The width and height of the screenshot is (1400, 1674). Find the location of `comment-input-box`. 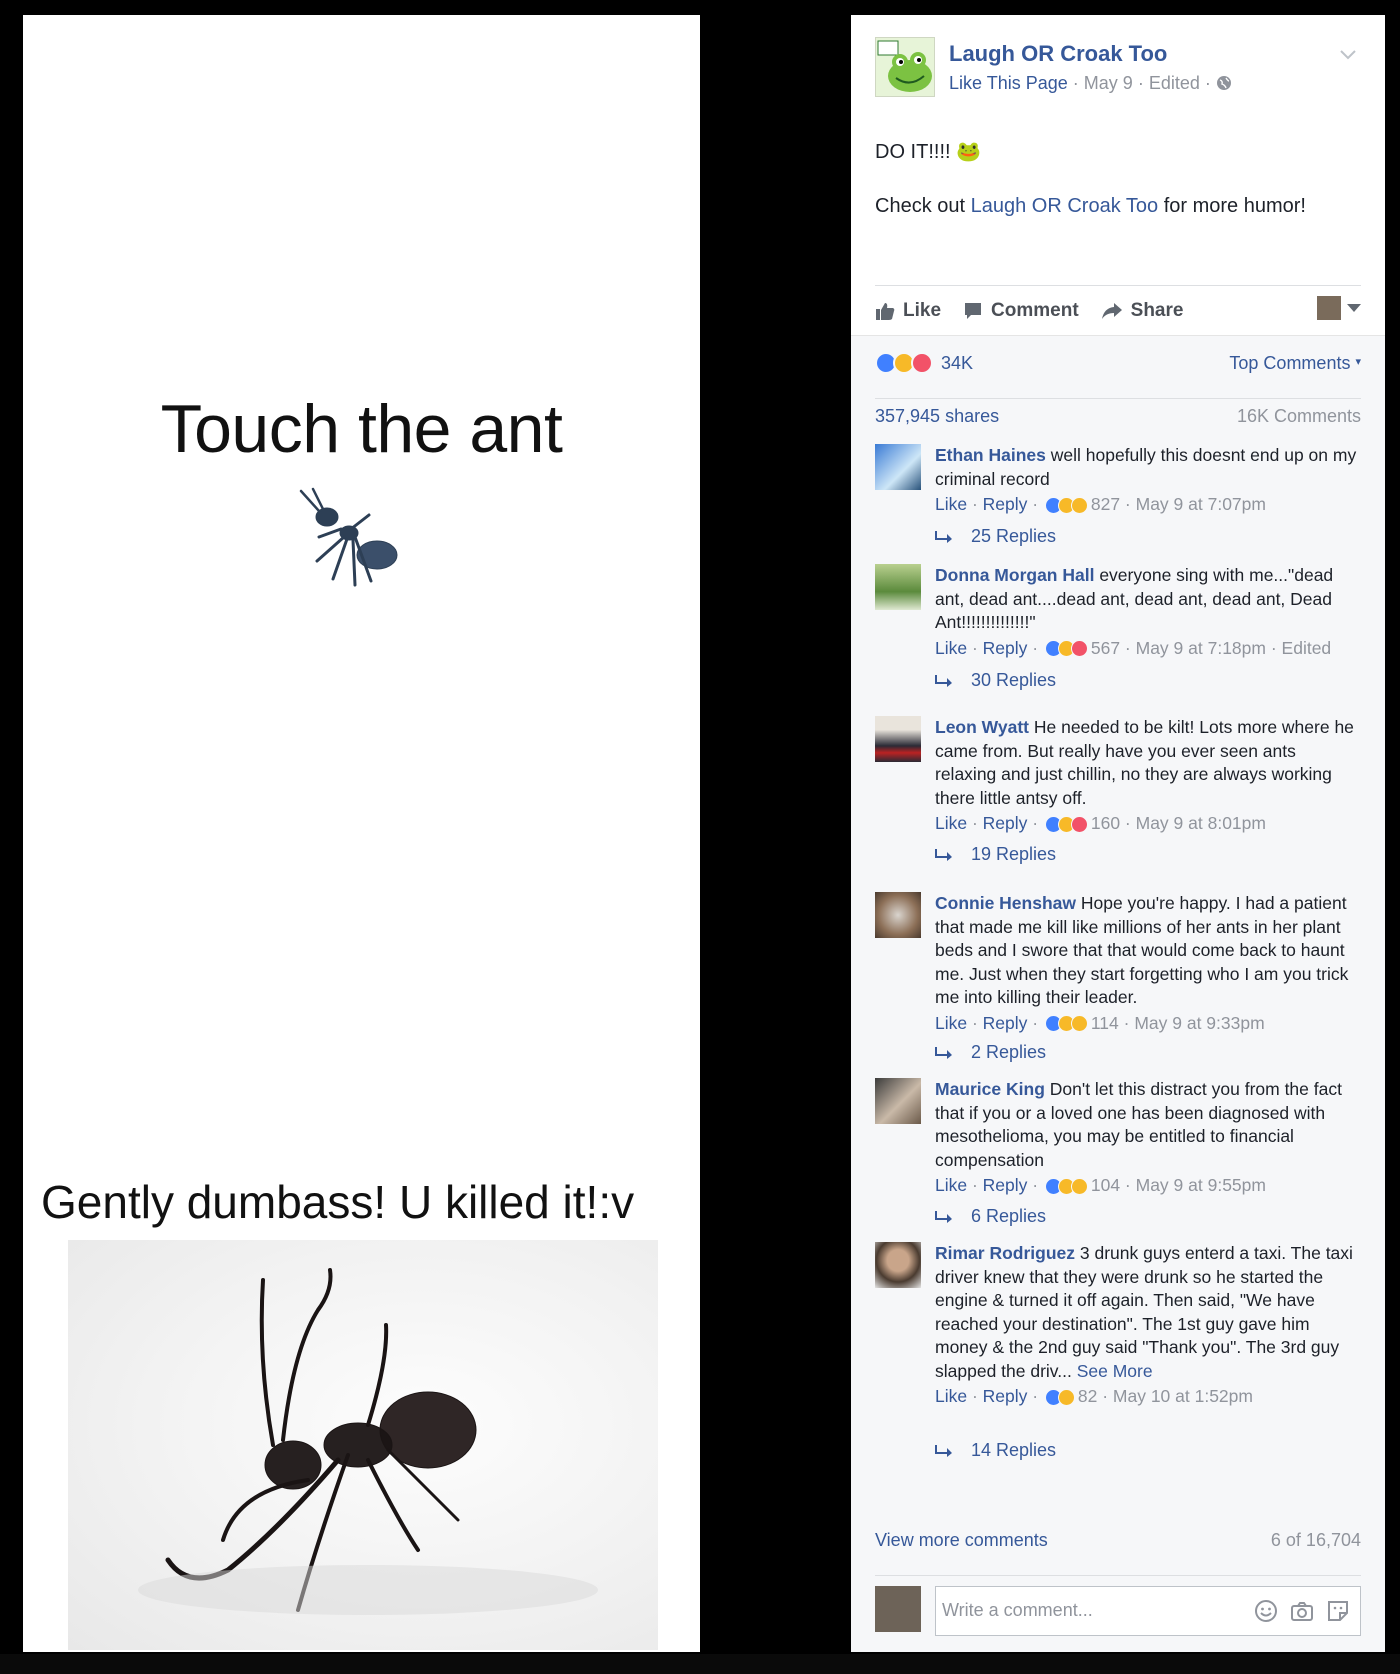

comment-input-box is located at coordinates (1148, 1611).